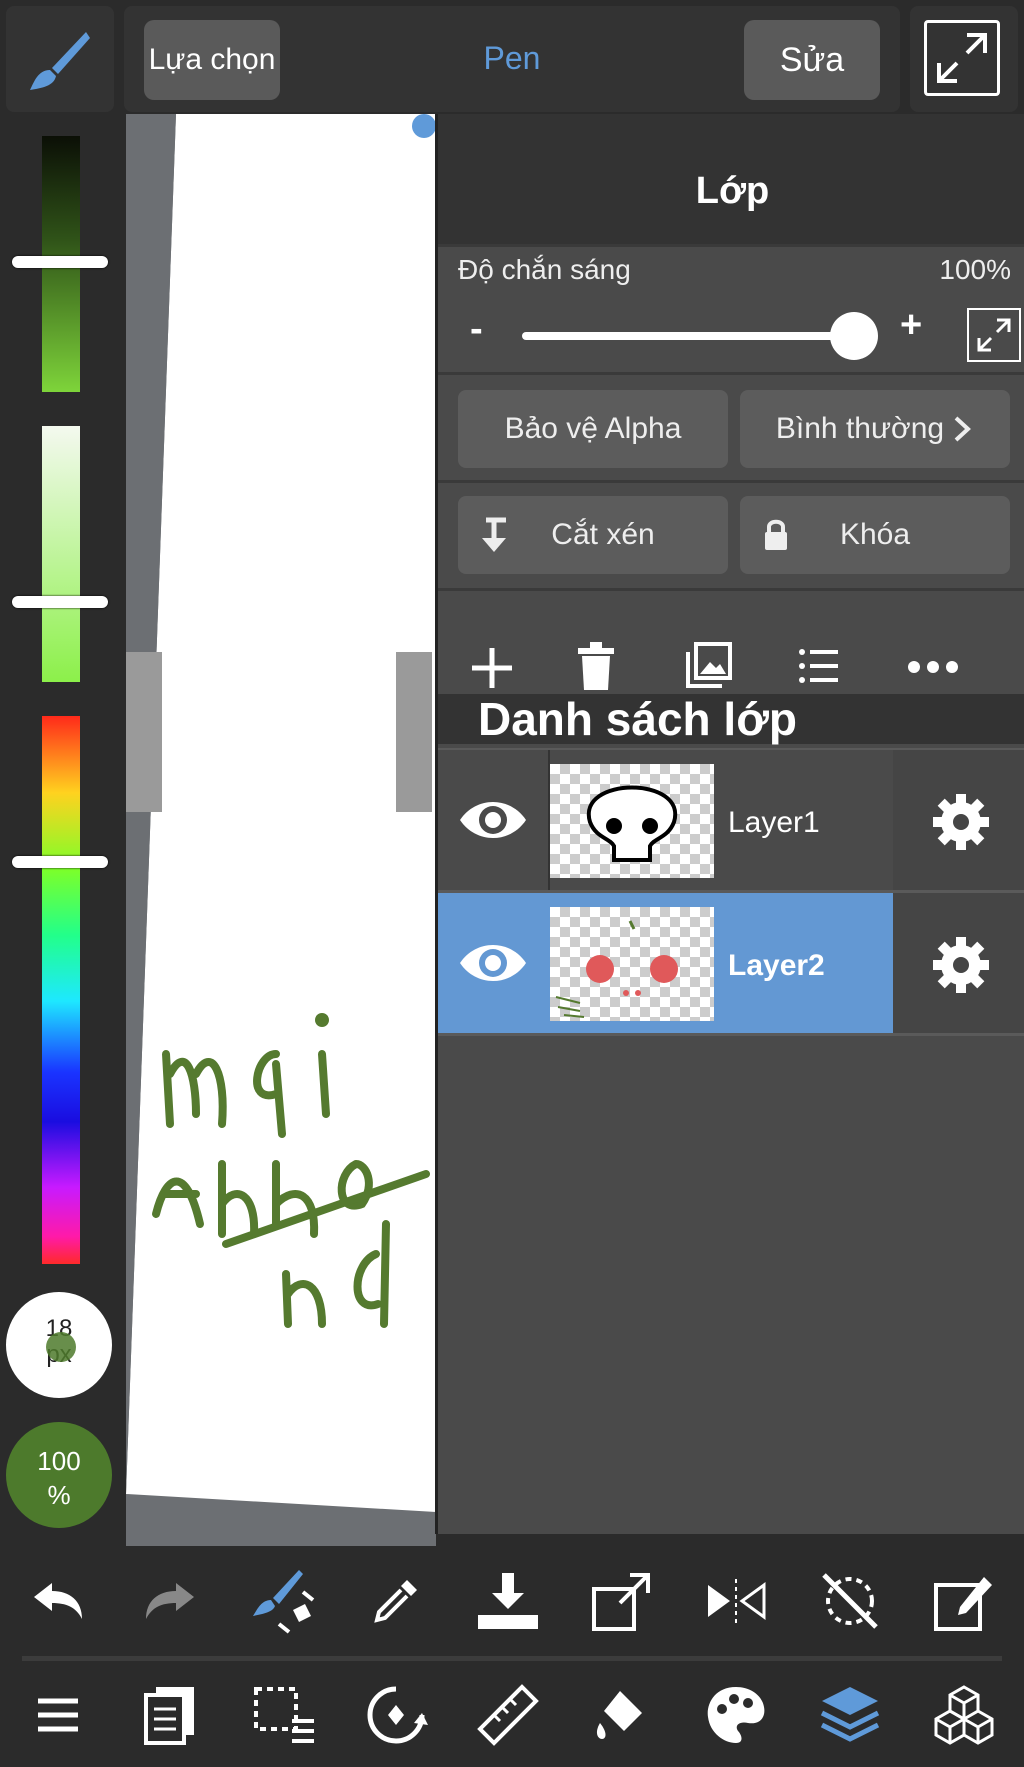 The image size is (1024, 1767). I want to click on ruler-icon, so click(508, 1715).